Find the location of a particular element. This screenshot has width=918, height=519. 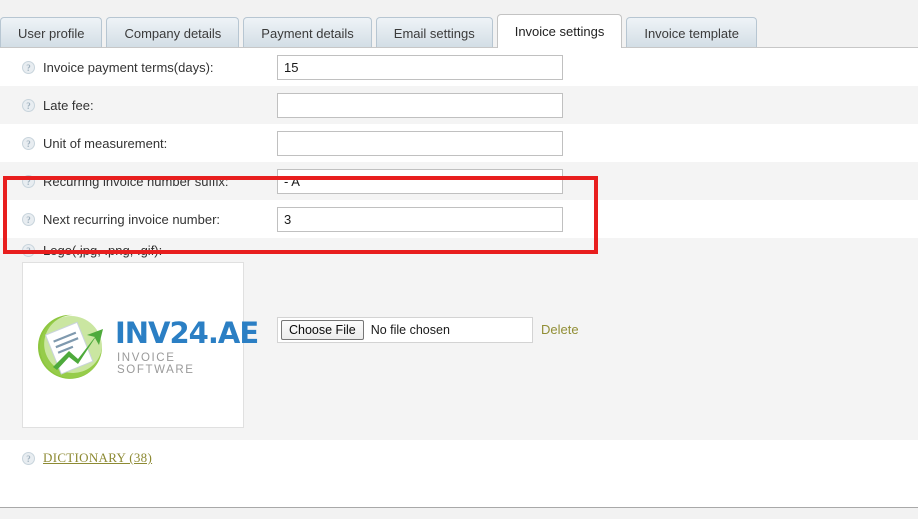

tab-payment-details: Payment details is located at coordinates (307, 32).